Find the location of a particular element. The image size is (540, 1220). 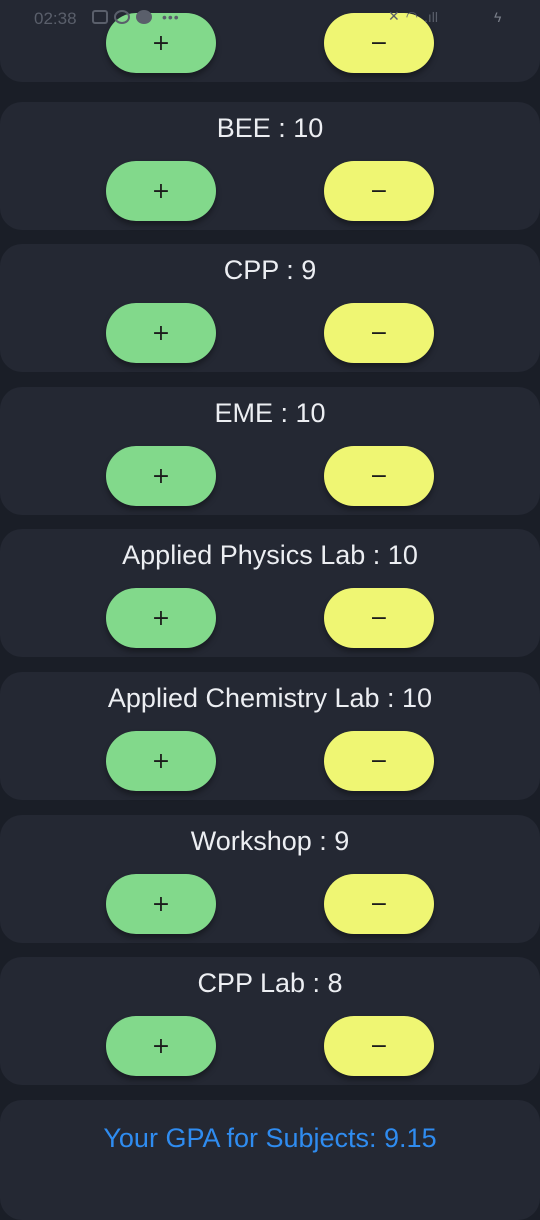

wifi-icon: ◠ is located at coordinates (411, 16).